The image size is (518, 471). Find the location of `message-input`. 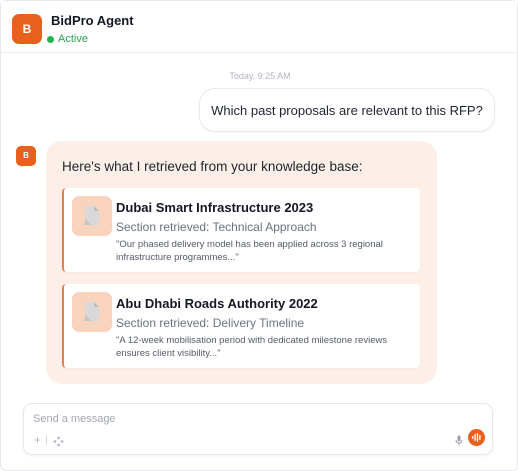

message-input is located at coordinates (233, 419).